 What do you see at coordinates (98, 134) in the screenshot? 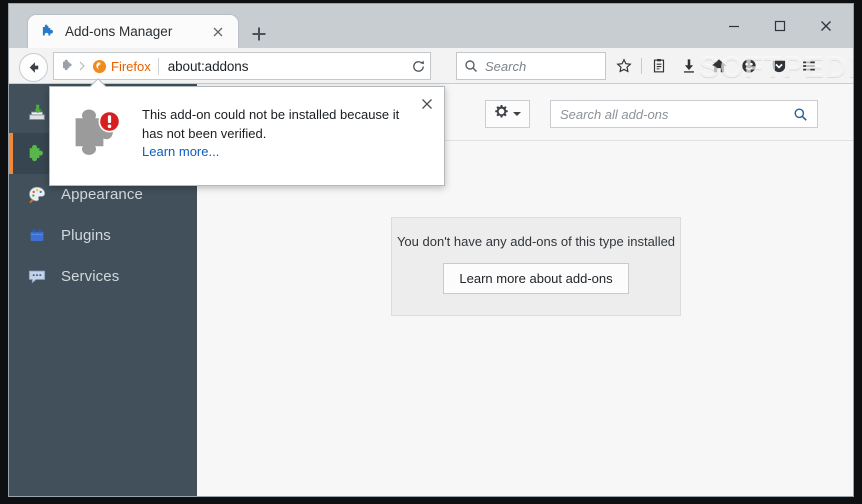
I see `puzzle-warning-icon` at bounding box center [98, 134].